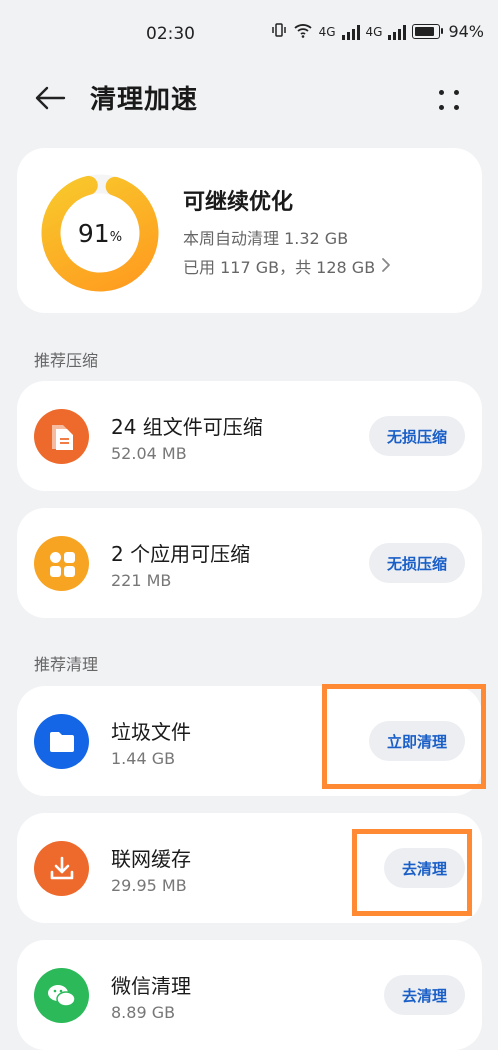 The width and height of the screenshot is (498, 1050). I want to click on storage-status-title: 可继续优化, so click(238, 202).